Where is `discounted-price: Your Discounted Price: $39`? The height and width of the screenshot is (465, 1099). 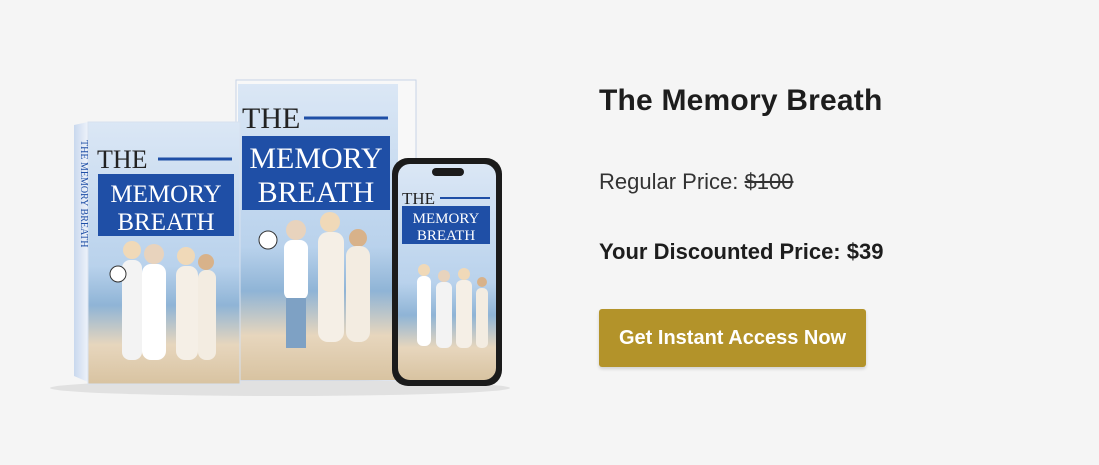 discounted-price: Your Discounted Price: $39 is located at coordinates (741, 251).